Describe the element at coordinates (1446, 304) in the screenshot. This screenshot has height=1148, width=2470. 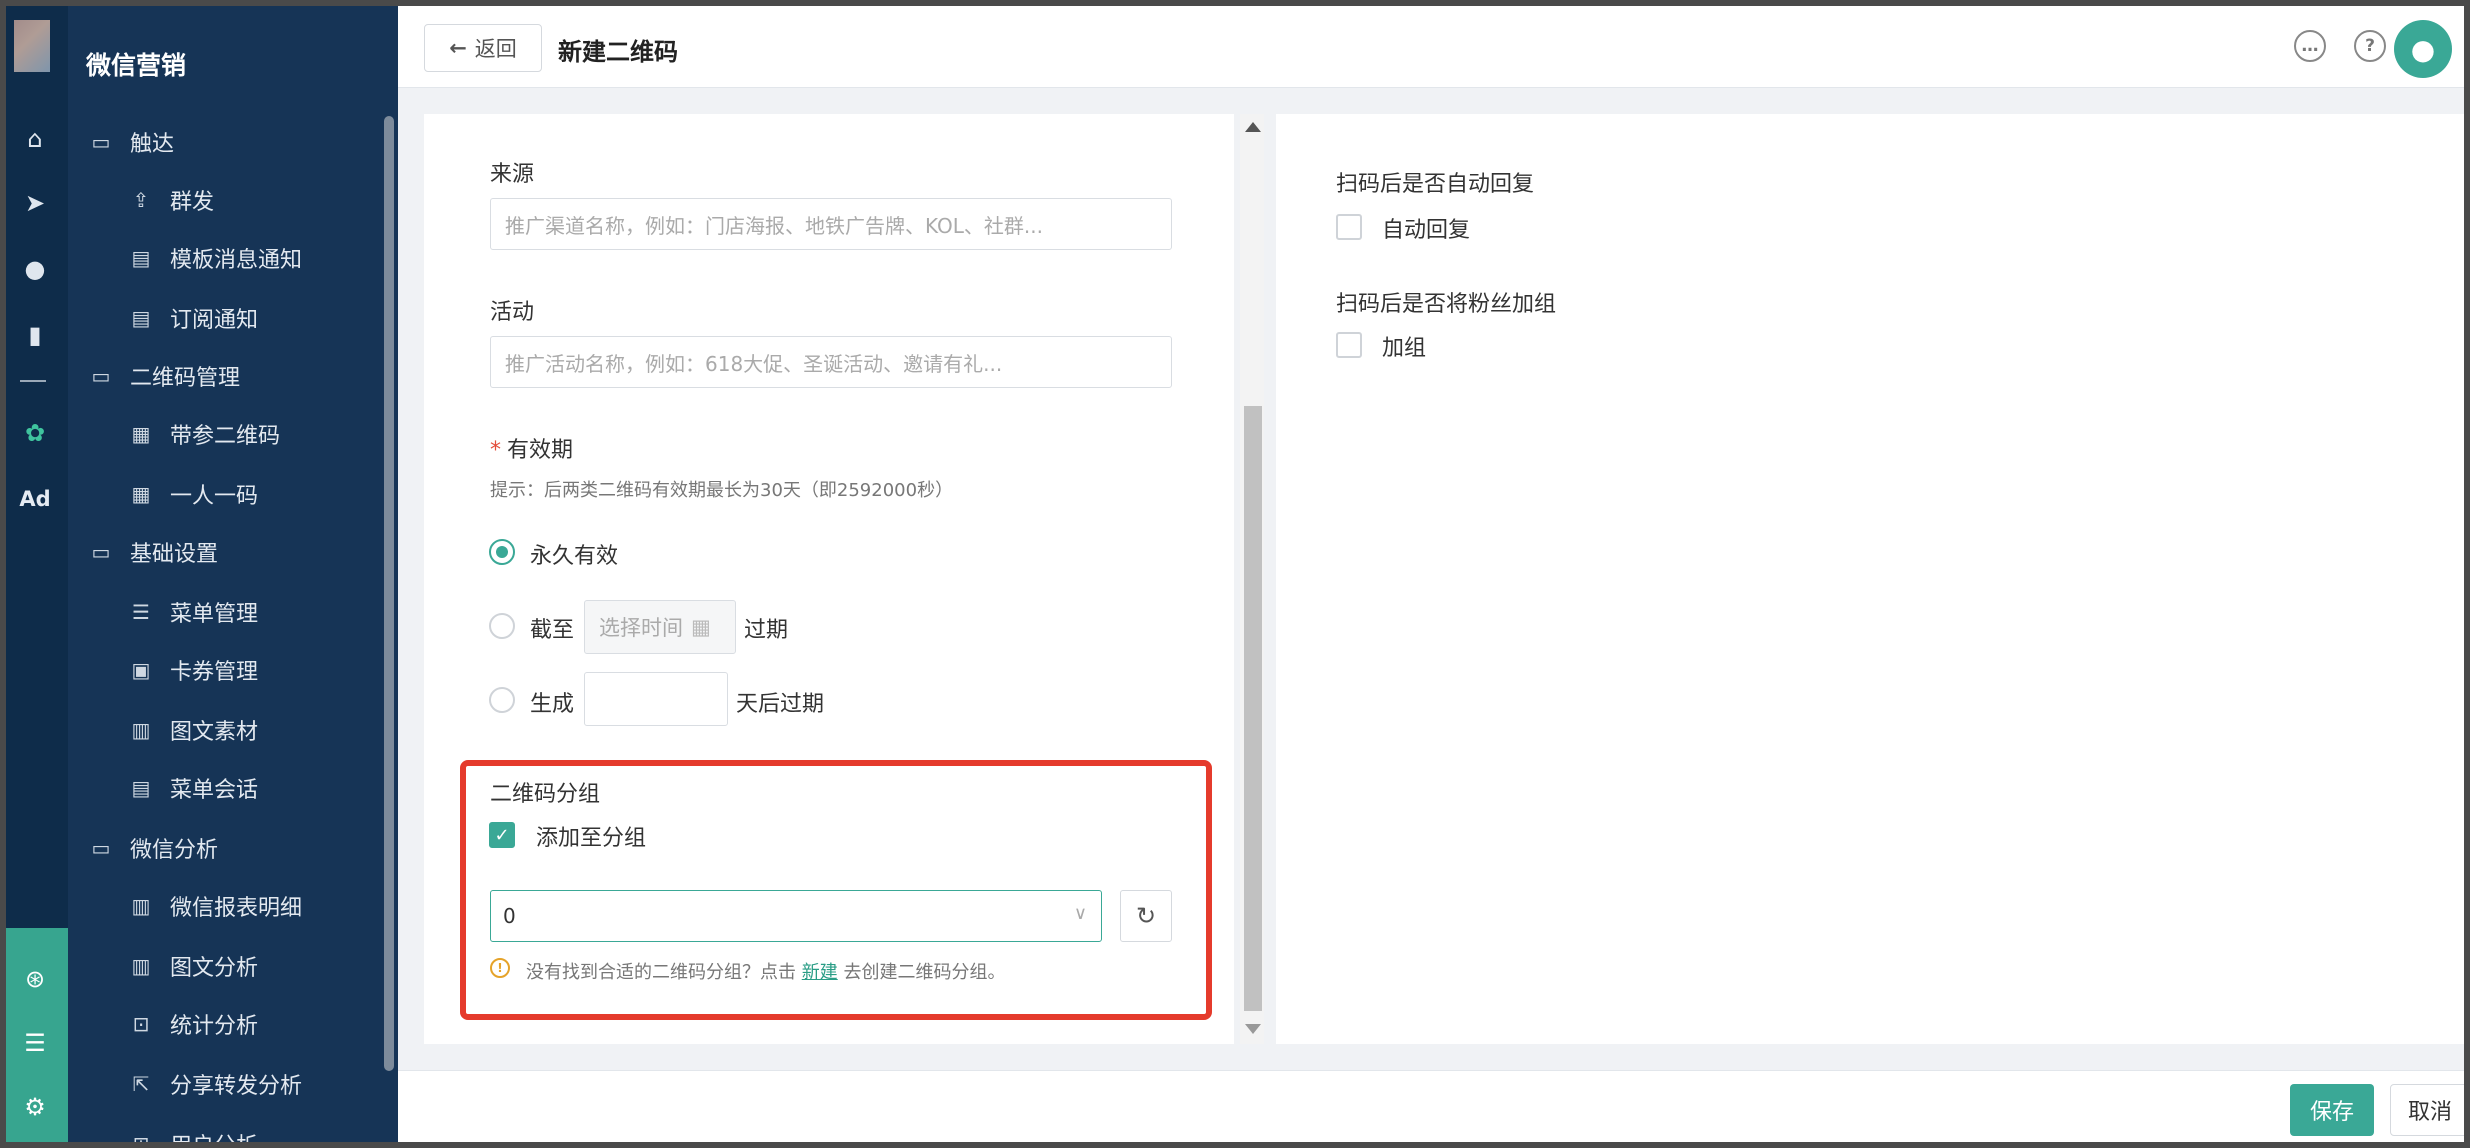
I see `add-group-label: 扫码后是否将粉丝加组` at that location.